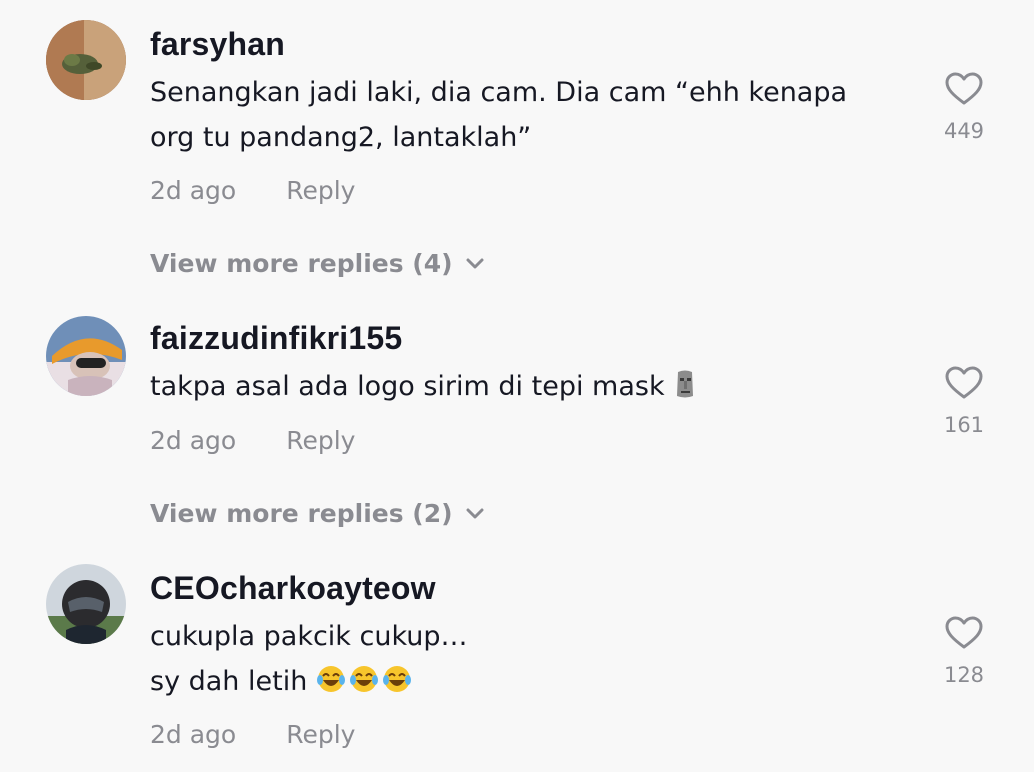 This screenshot has height=772, width=1034. What do you see at coordinates (964, 652) in the screenshot?
I see `like-button: 128` at bounding box center [964, 652].